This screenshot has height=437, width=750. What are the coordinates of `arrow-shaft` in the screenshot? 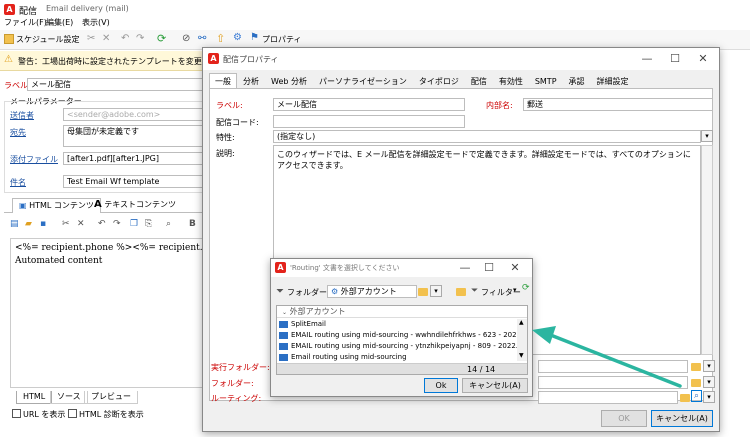 It's located at (614, 360).